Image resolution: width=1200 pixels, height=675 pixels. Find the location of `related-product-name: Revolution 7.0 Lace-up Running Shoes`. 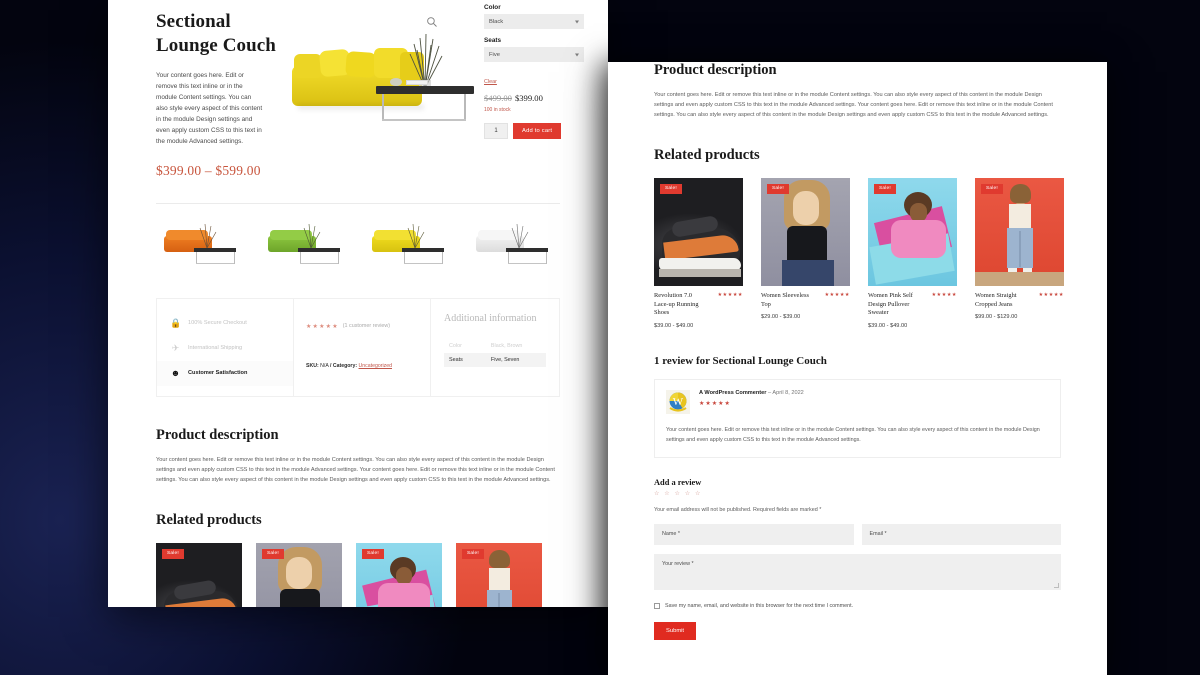

related-product-name: Revolution 7.0 Lace-up Running Shoes is located at coordinates (680, 305).